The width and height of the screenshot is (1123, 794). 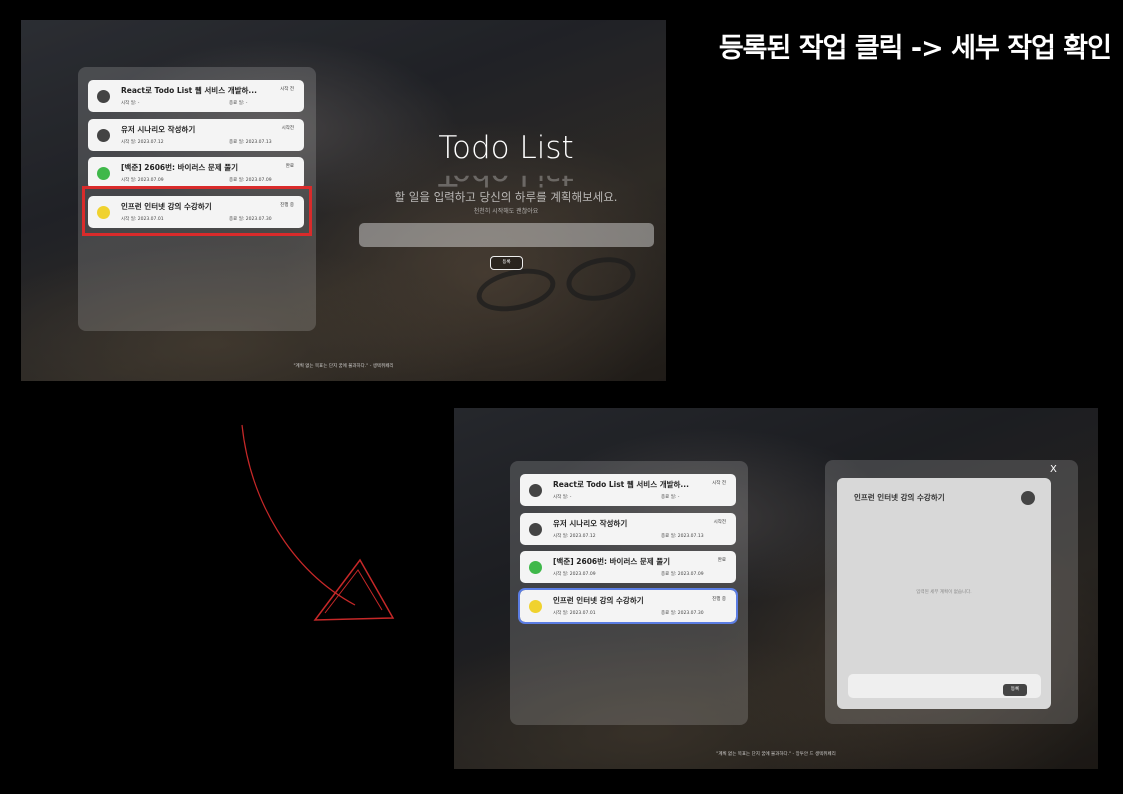 I want to click on detail-title: 인프런 인터넷 강의 수강하기, so click(x=899, y=497).